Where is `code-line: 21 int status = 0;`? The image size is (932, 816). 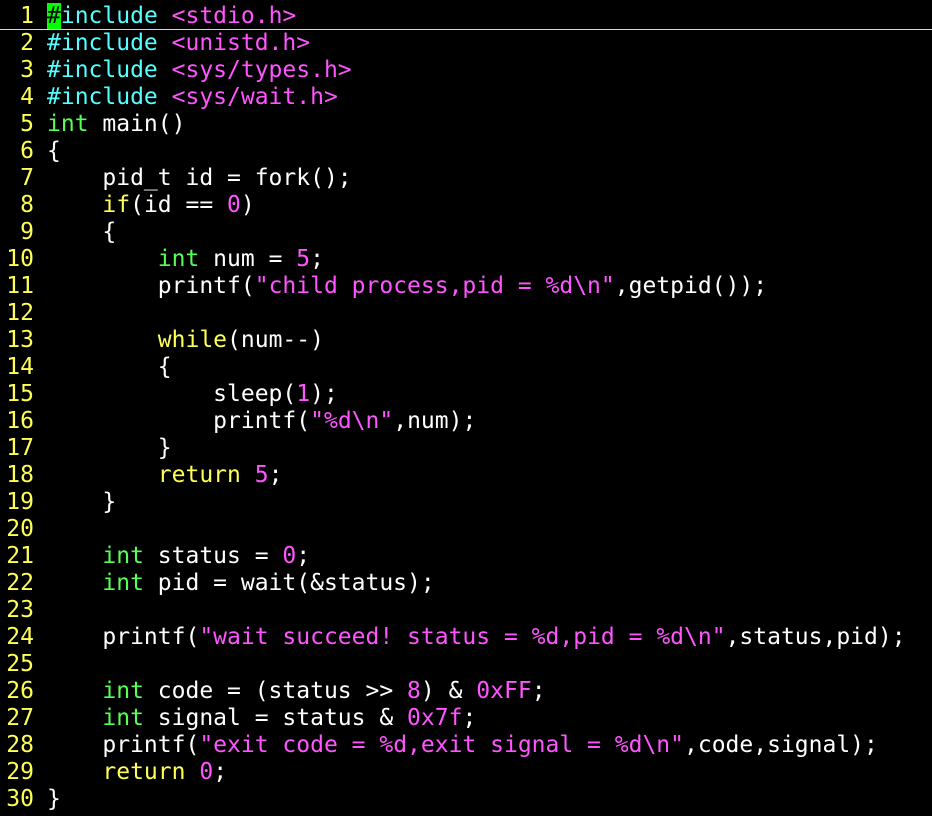 code-line: 21 int status = 0; is located at coordinates (466, 556).